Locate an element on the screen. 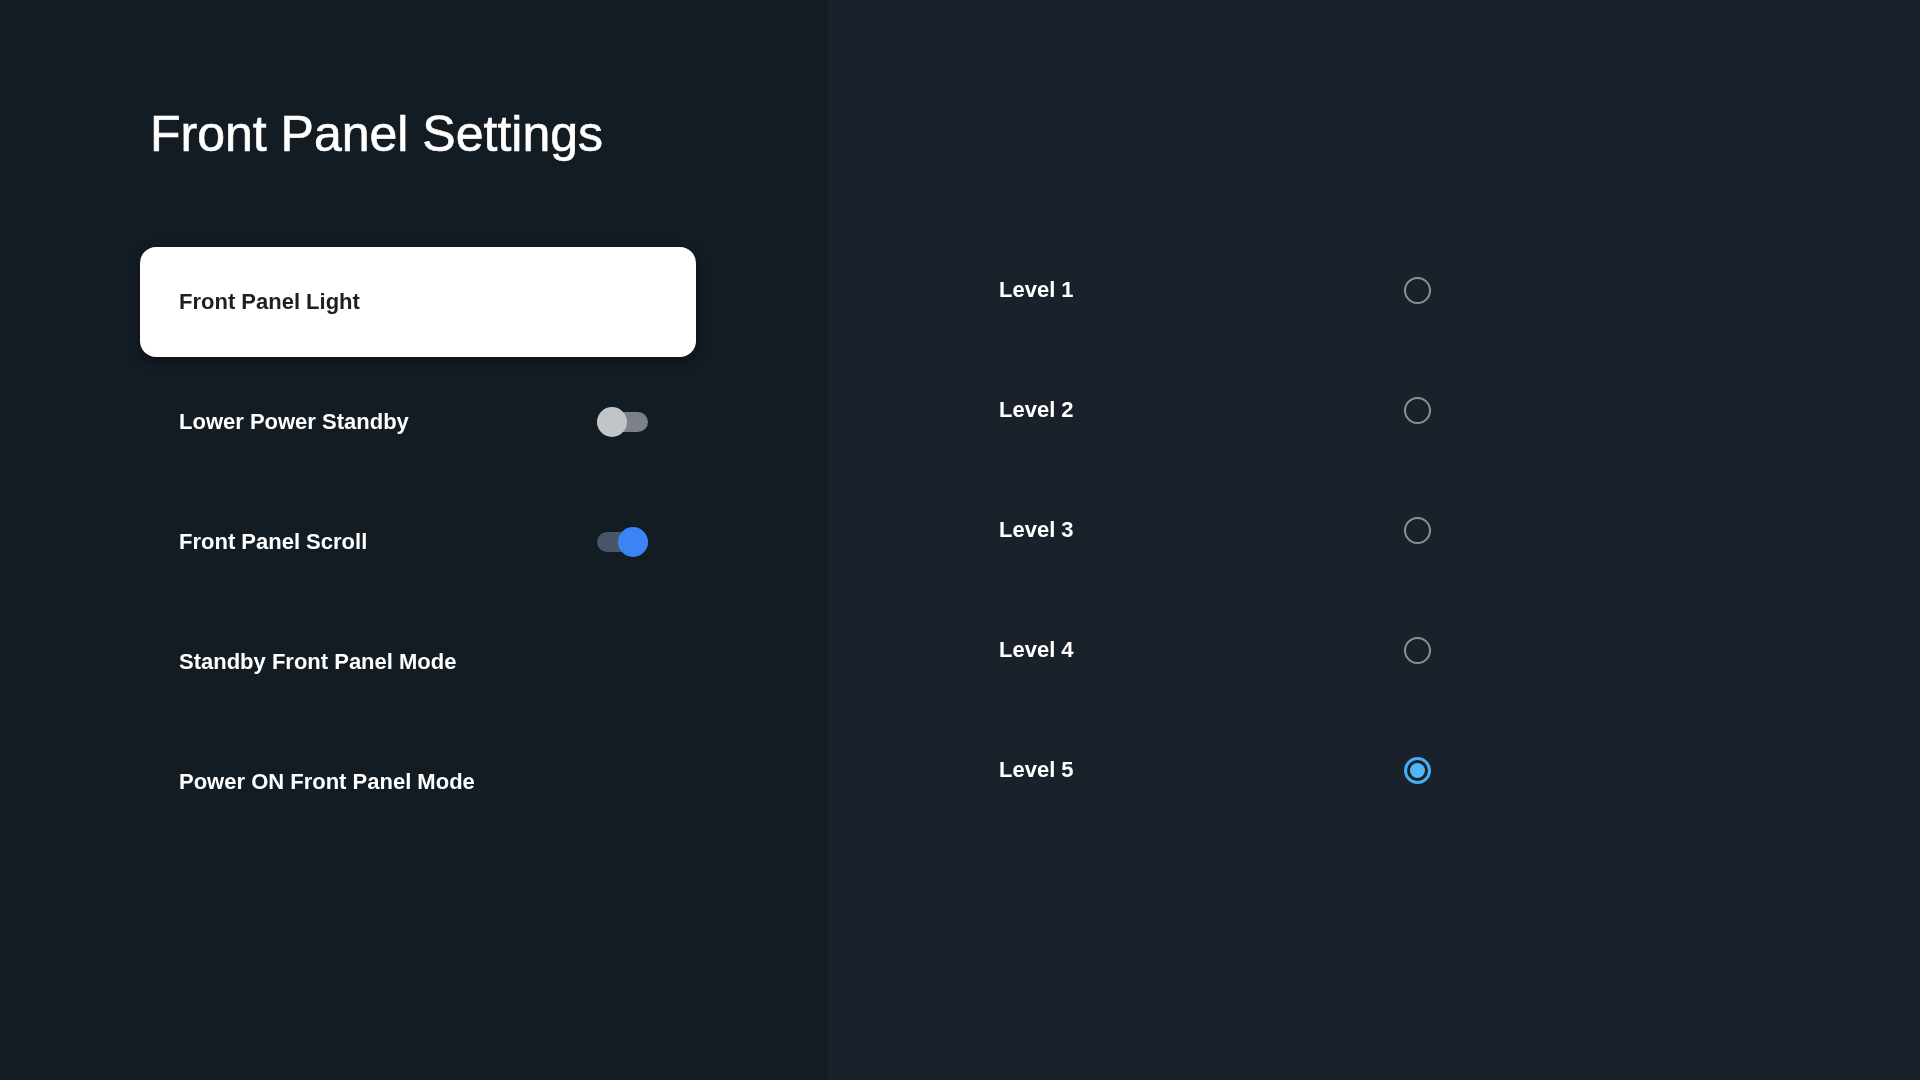 This screenshot has height=1080, width=1920. option-label: Level 5 is located at coordinates (1036, 770).